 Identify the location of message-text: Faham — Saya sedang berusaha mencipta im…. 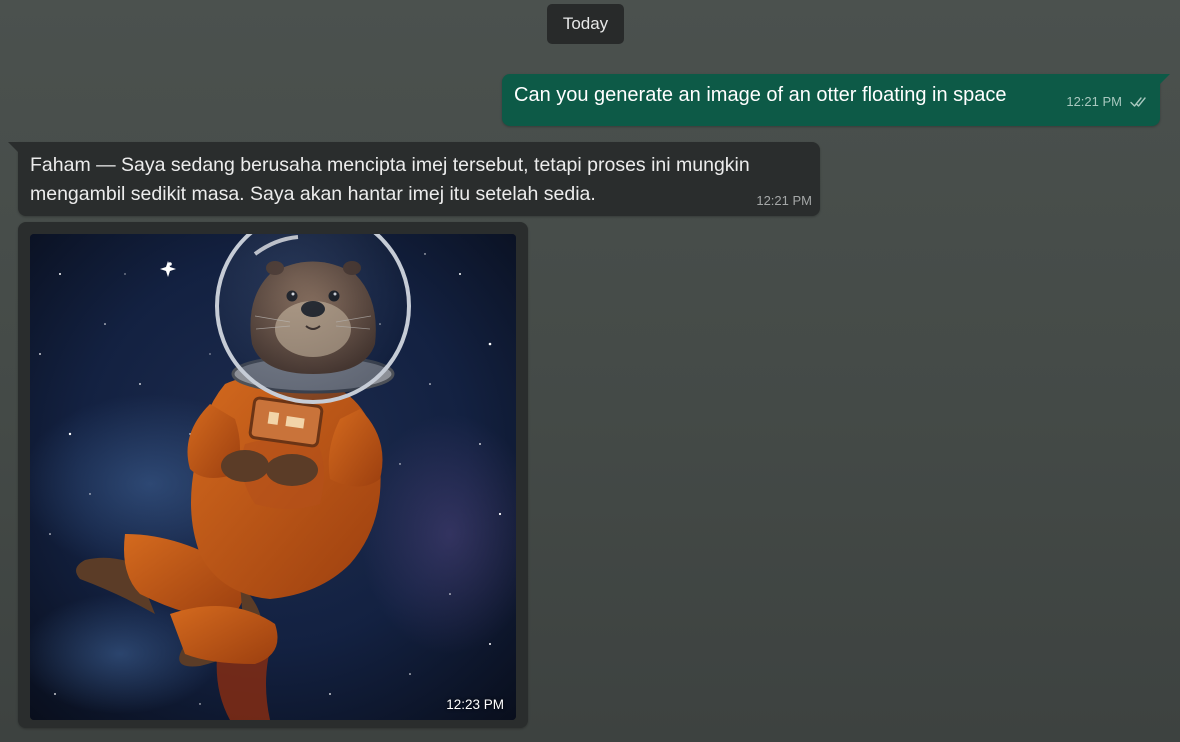
(390, 179).